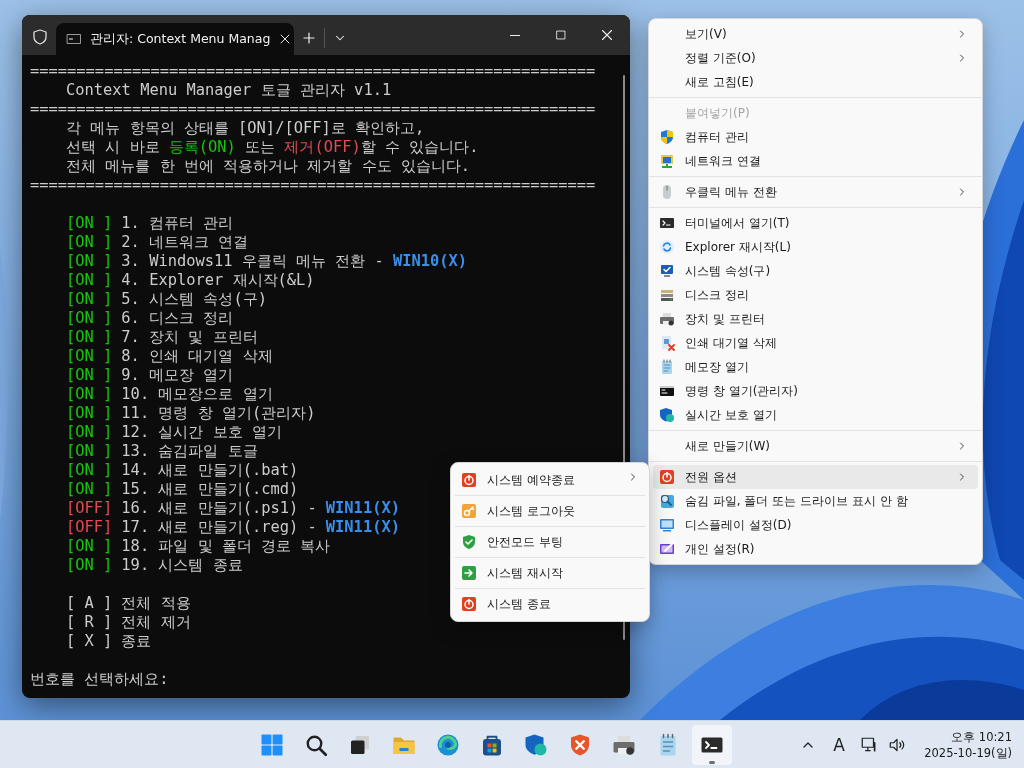 The width and height of the screenshot is (1024, 768). I want to click on menu-entry: 11. 명령 창 열기(관리자), so click(218, 413).